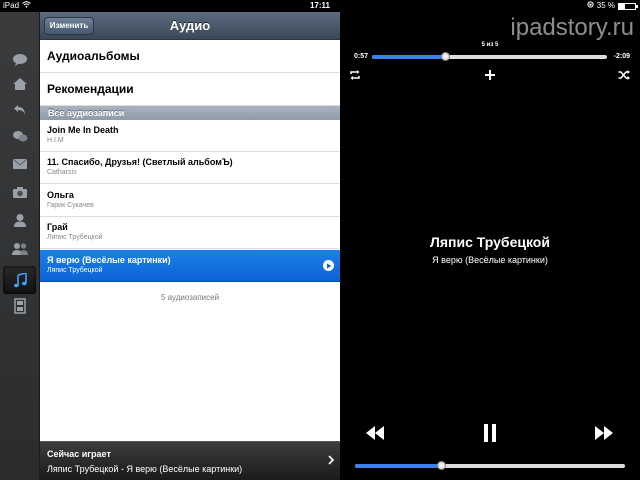  I want to click on song-row: Join Me In Death H.I.M, so click(190, 136).